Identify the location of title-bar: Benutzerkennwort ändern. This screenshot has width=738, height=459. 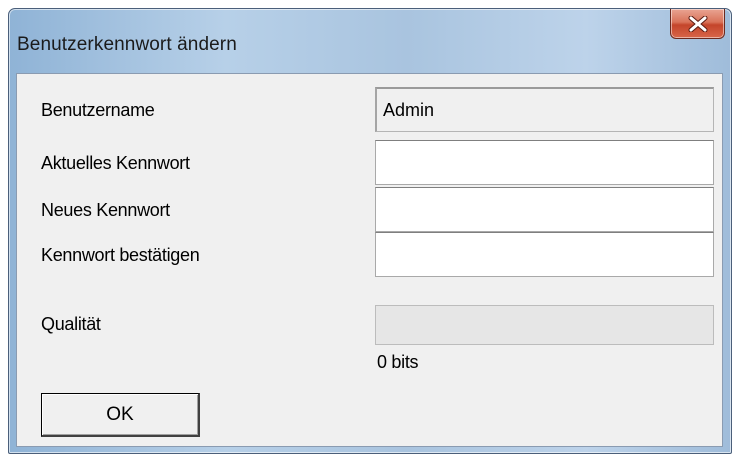
(370, 39).